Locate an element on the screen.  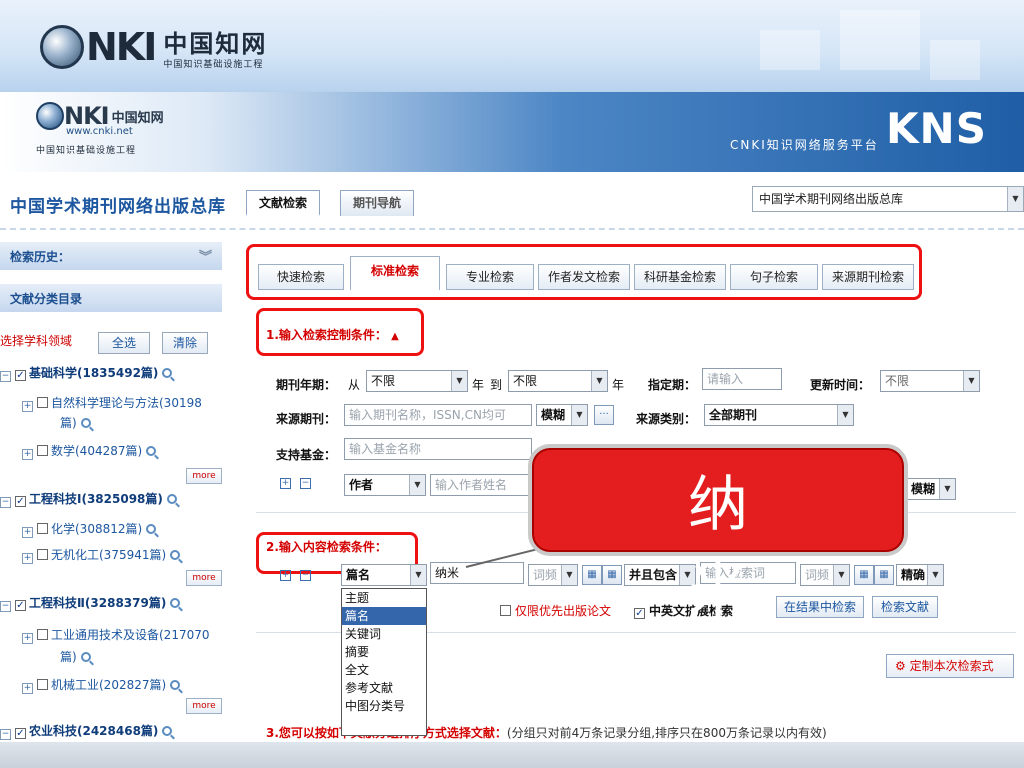
top-banner: NKI 中国知网 中国知识基础设施工程 is located at coordinates (512, 46).